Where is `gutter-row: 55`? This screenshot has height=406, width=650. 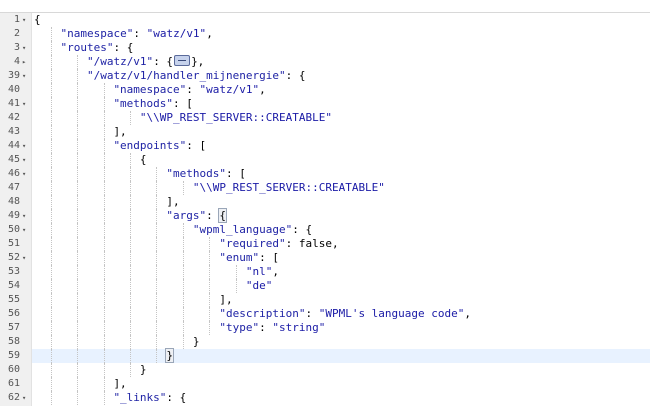
gutter-row: 55 is located at coordinates (15, 300).